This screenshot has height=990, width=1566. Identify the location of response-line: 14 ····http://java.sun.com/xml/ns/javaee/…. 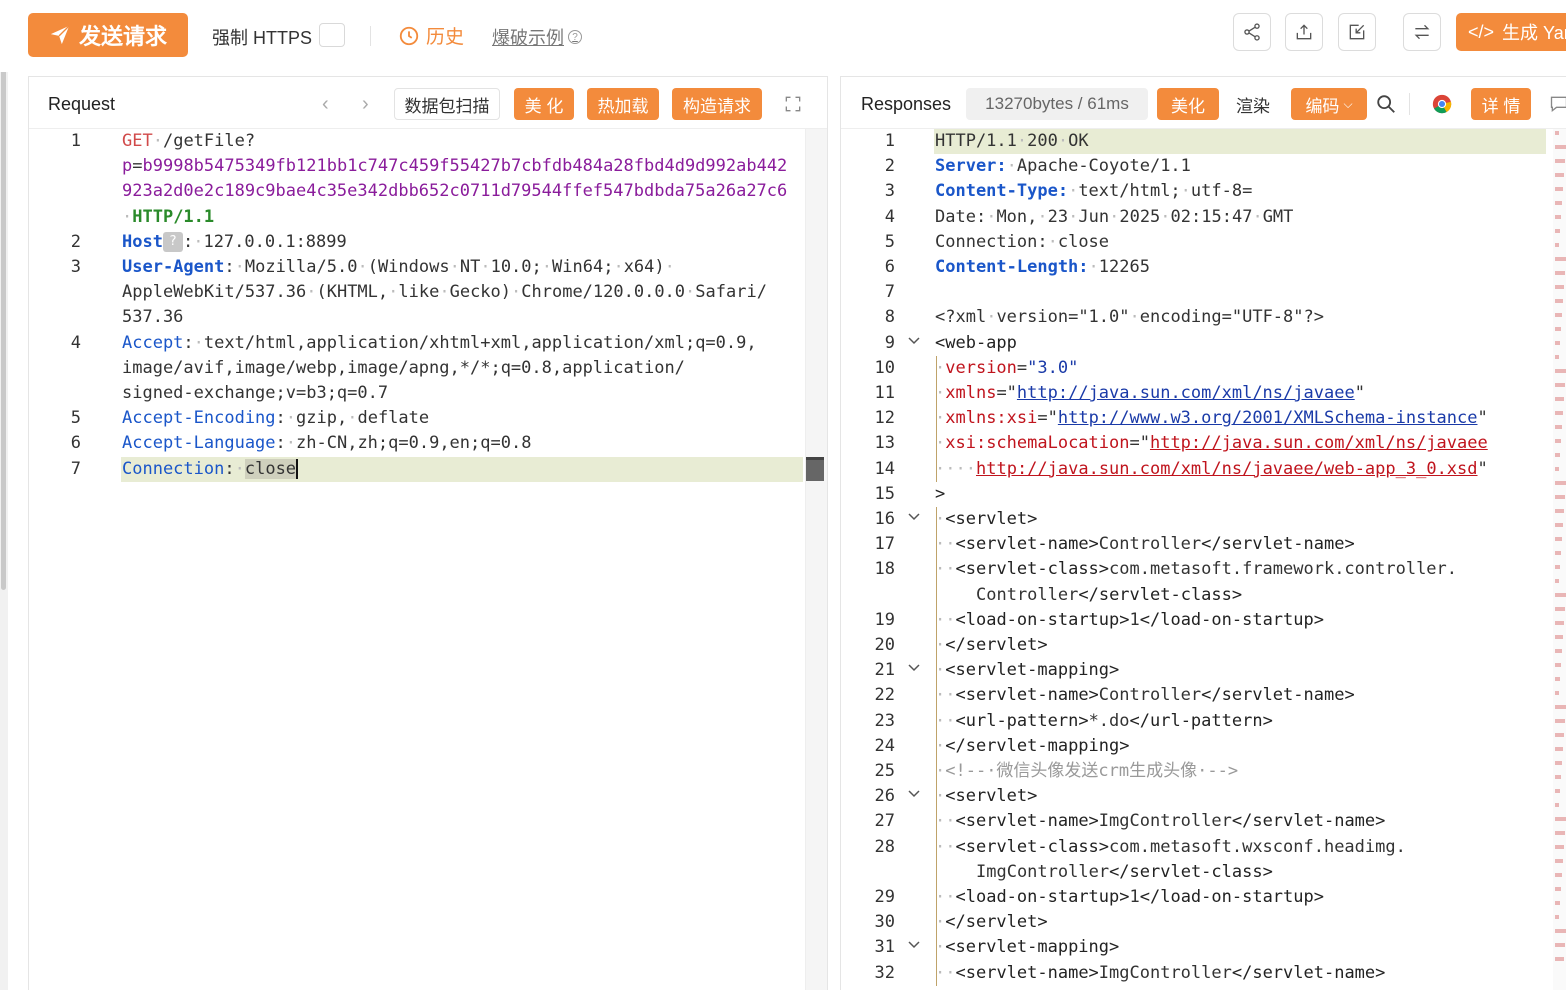
(1203, 469).